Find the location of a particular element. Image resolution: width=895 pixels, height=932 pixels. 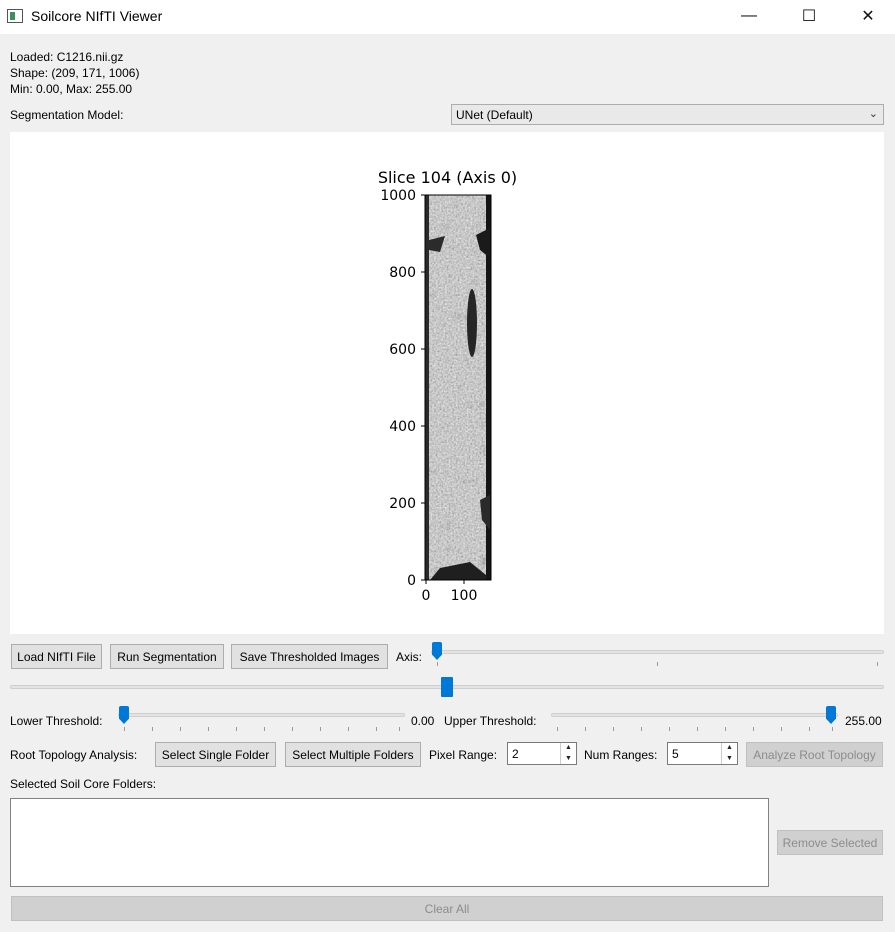

slice-slider-handle is located at coordinates (447, 687).